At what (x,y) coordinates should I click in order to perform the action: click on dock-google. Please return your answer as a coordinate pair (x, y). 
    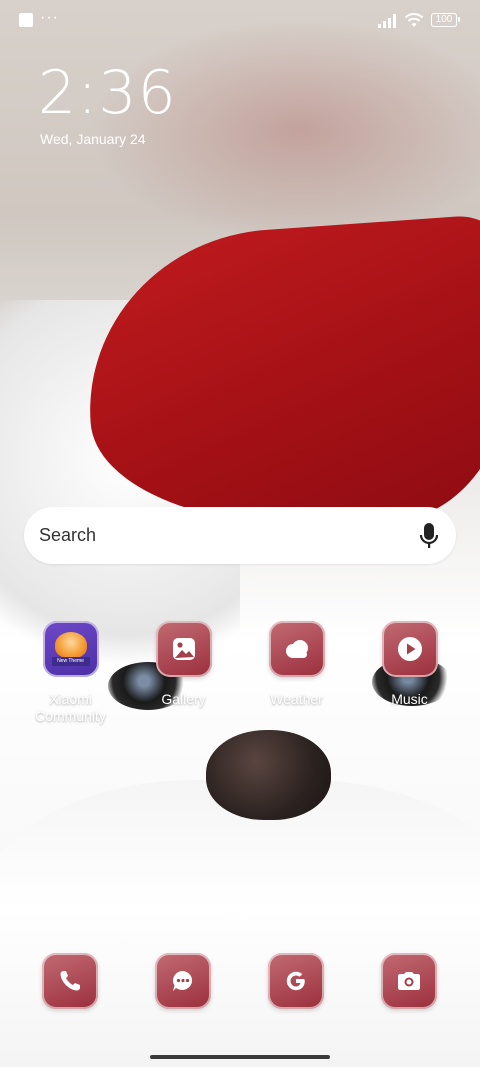
    Looking at the image, I should click on (296, 981).